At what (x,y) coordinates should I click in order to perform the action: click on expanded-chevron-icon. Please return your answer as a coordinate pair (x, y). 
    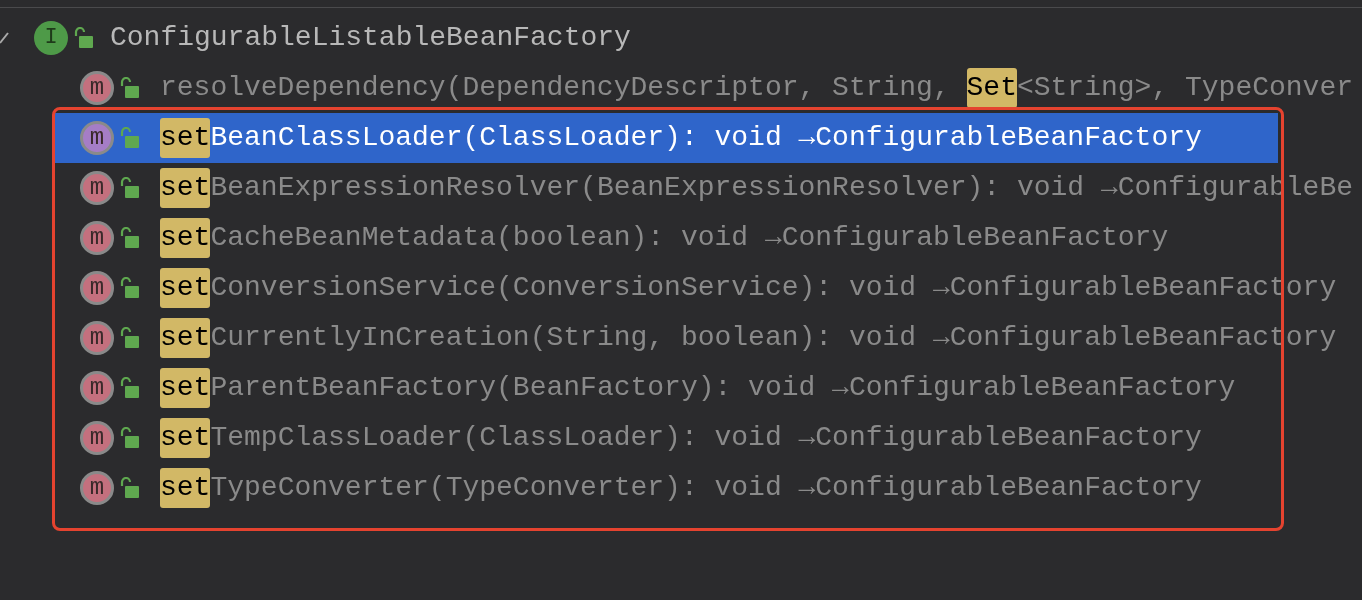
    Looking at the image, I should click on (5, 38).